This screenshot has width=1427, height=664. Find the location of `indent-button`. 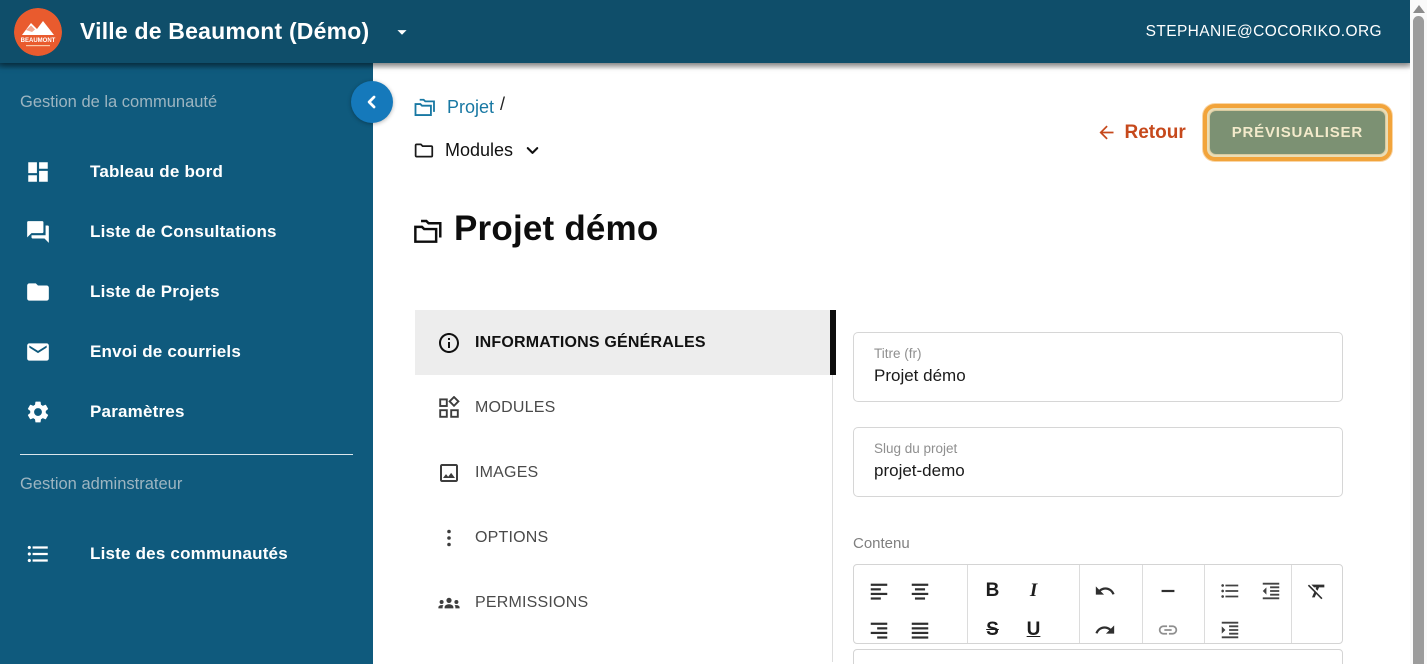

indent-button is located at coordinates (1230, 630).